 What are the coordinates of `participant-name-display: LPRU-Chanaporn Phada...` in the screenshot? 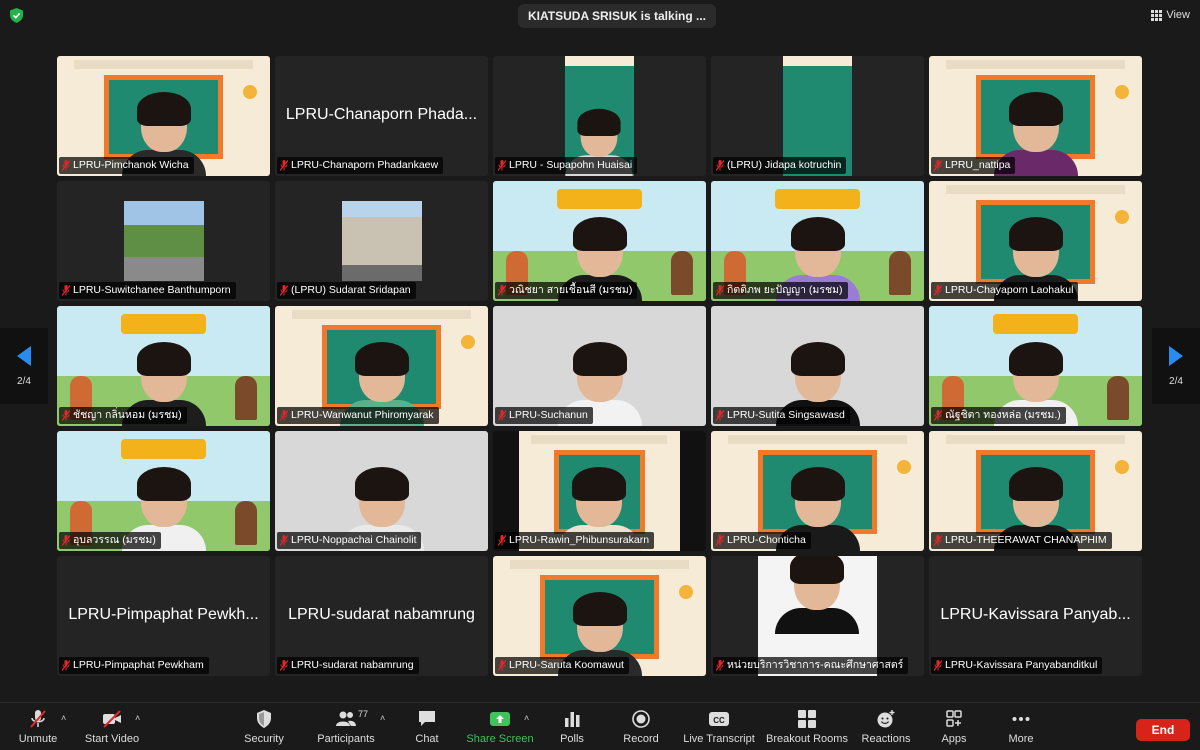 It's located at (381, 114).